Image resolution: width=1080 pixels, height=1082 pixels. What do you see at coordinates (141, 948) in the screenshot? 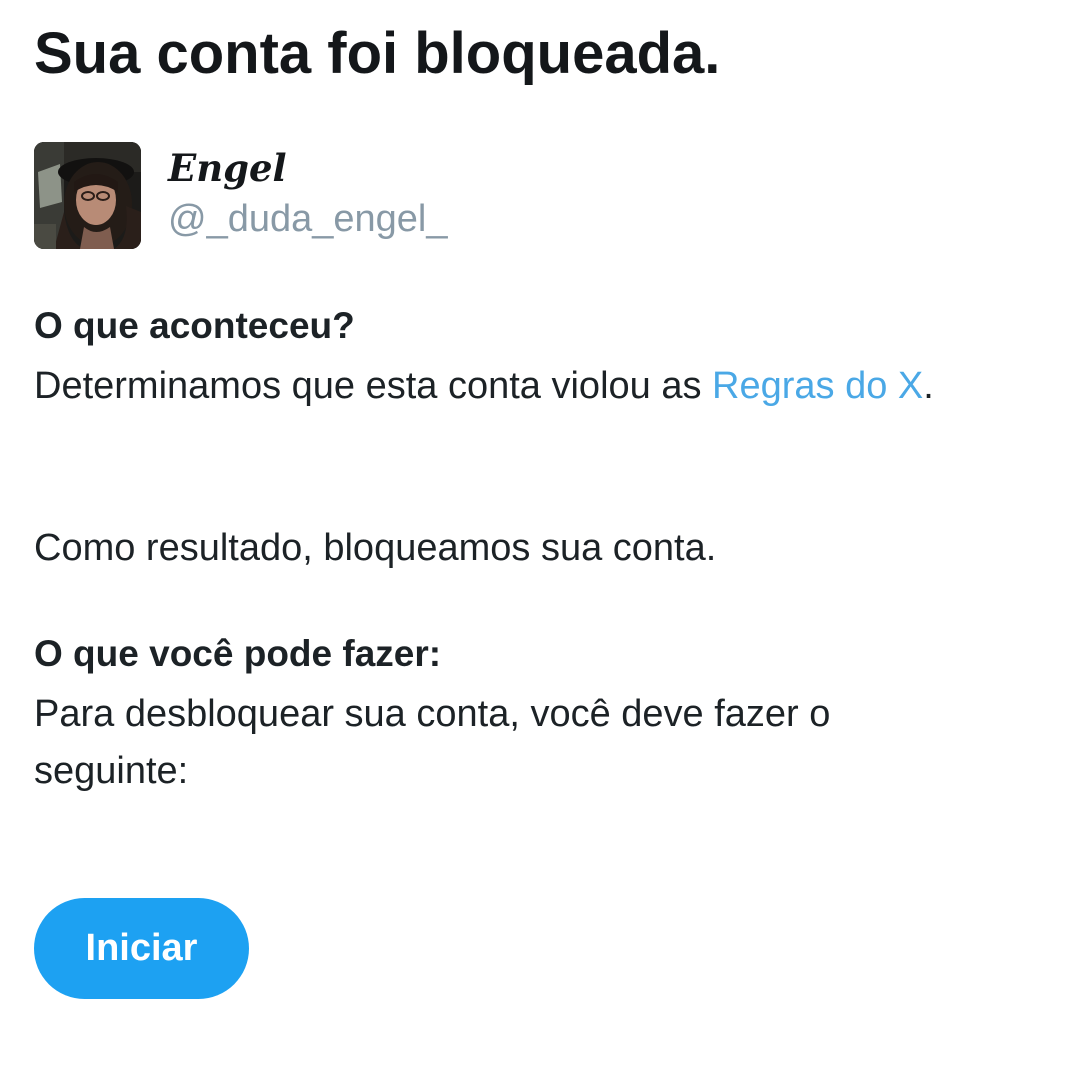
I see `start-button: Iniciar` at bounding box center [141, 948].